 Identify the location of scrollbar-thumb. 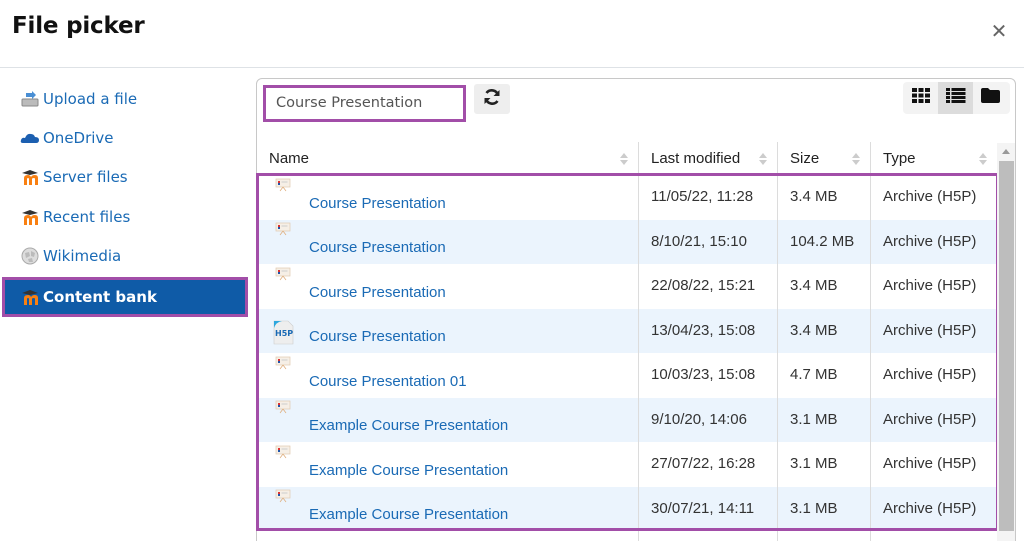
(1006, 346).